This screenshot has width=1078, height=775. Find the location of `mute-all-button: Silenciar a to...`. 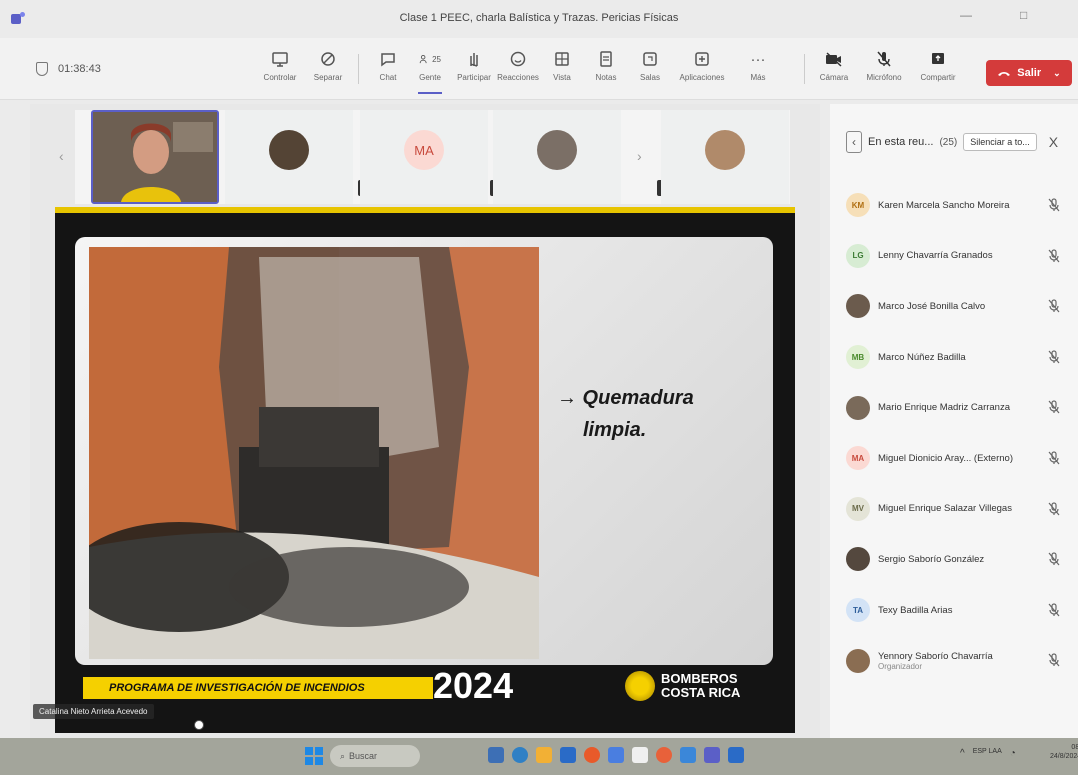

mute-all-button: Silenciar a to... is located at coordinates (1000, 142).